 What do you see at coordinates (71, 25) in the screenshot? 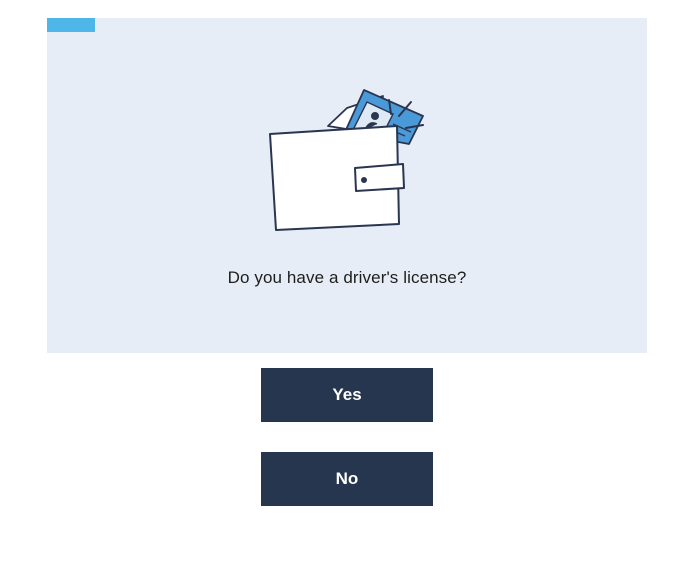
I see `progress-bar` at bounding box center [71, 25].